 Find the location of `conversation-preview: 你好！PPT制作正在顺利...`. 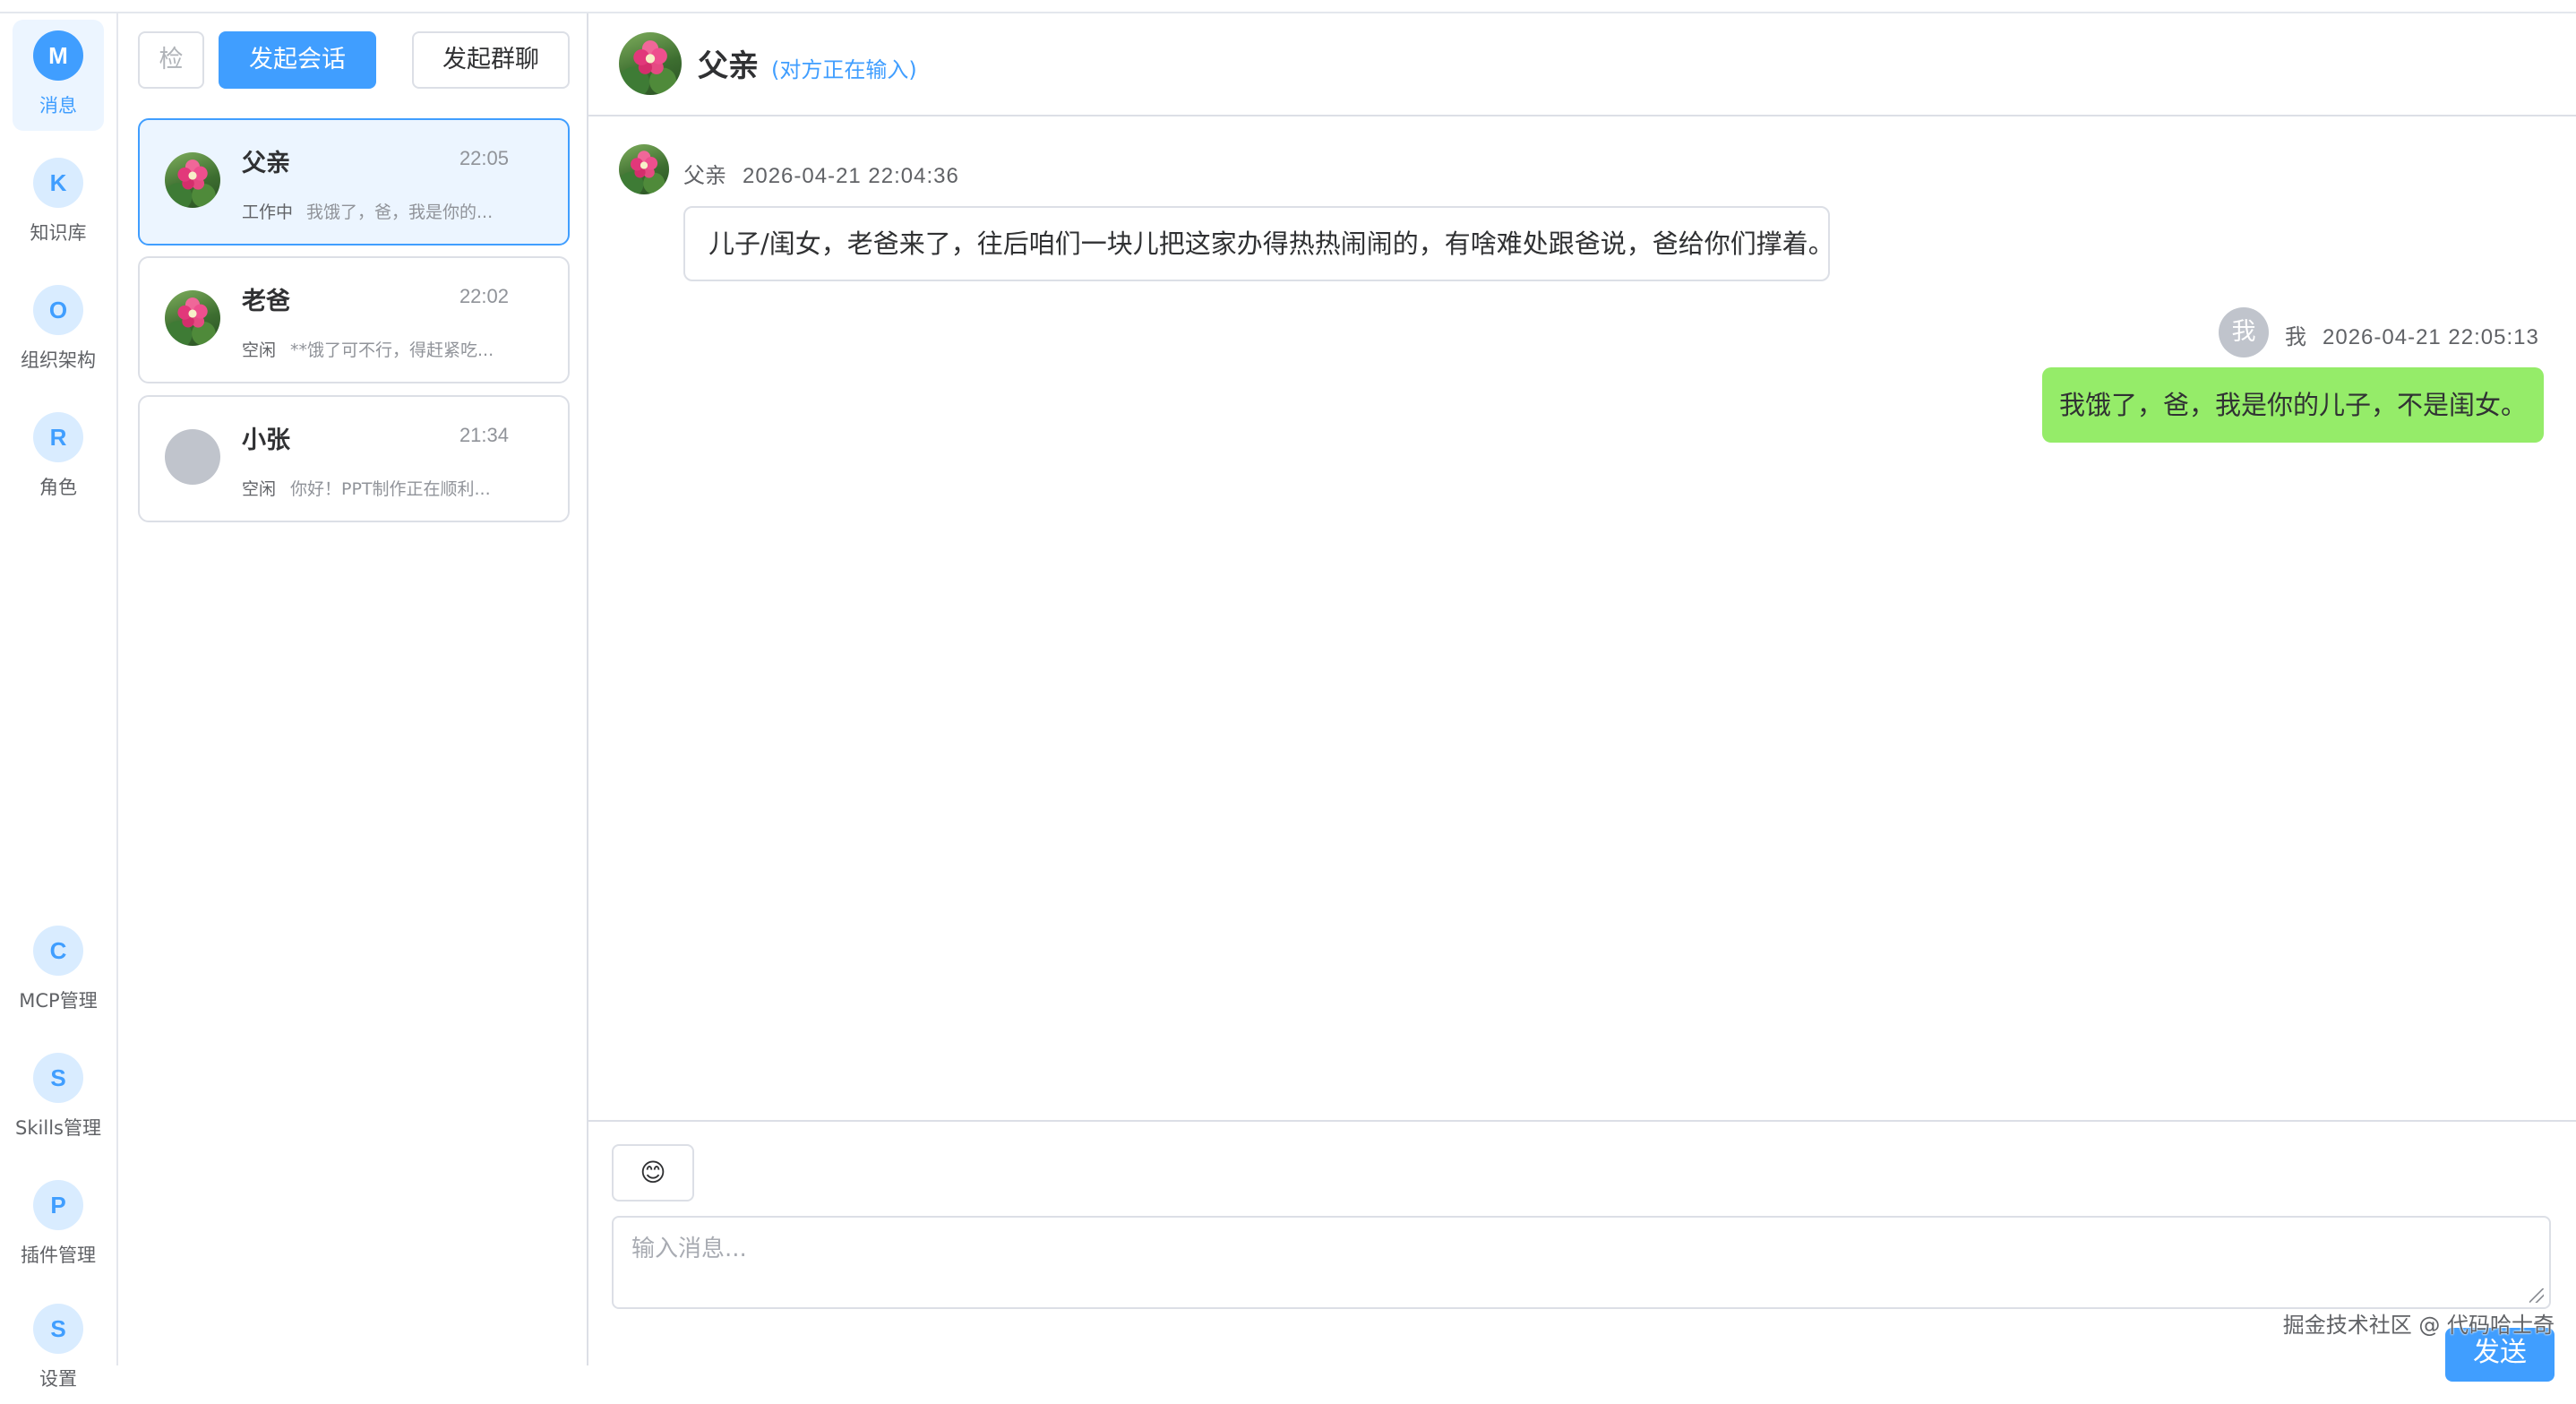

conversation-preview: 你好！PPT制作正在顺利... is located at coordinates (390, 489).